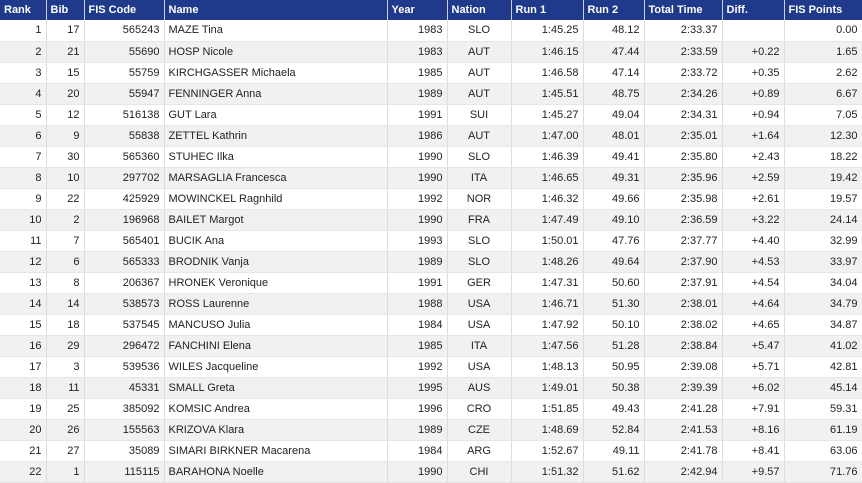 The image size is (862, 483). Describe the element at coordinates (614, 472) in the screenshot. I see `cell-run2: 51.62` at that location.